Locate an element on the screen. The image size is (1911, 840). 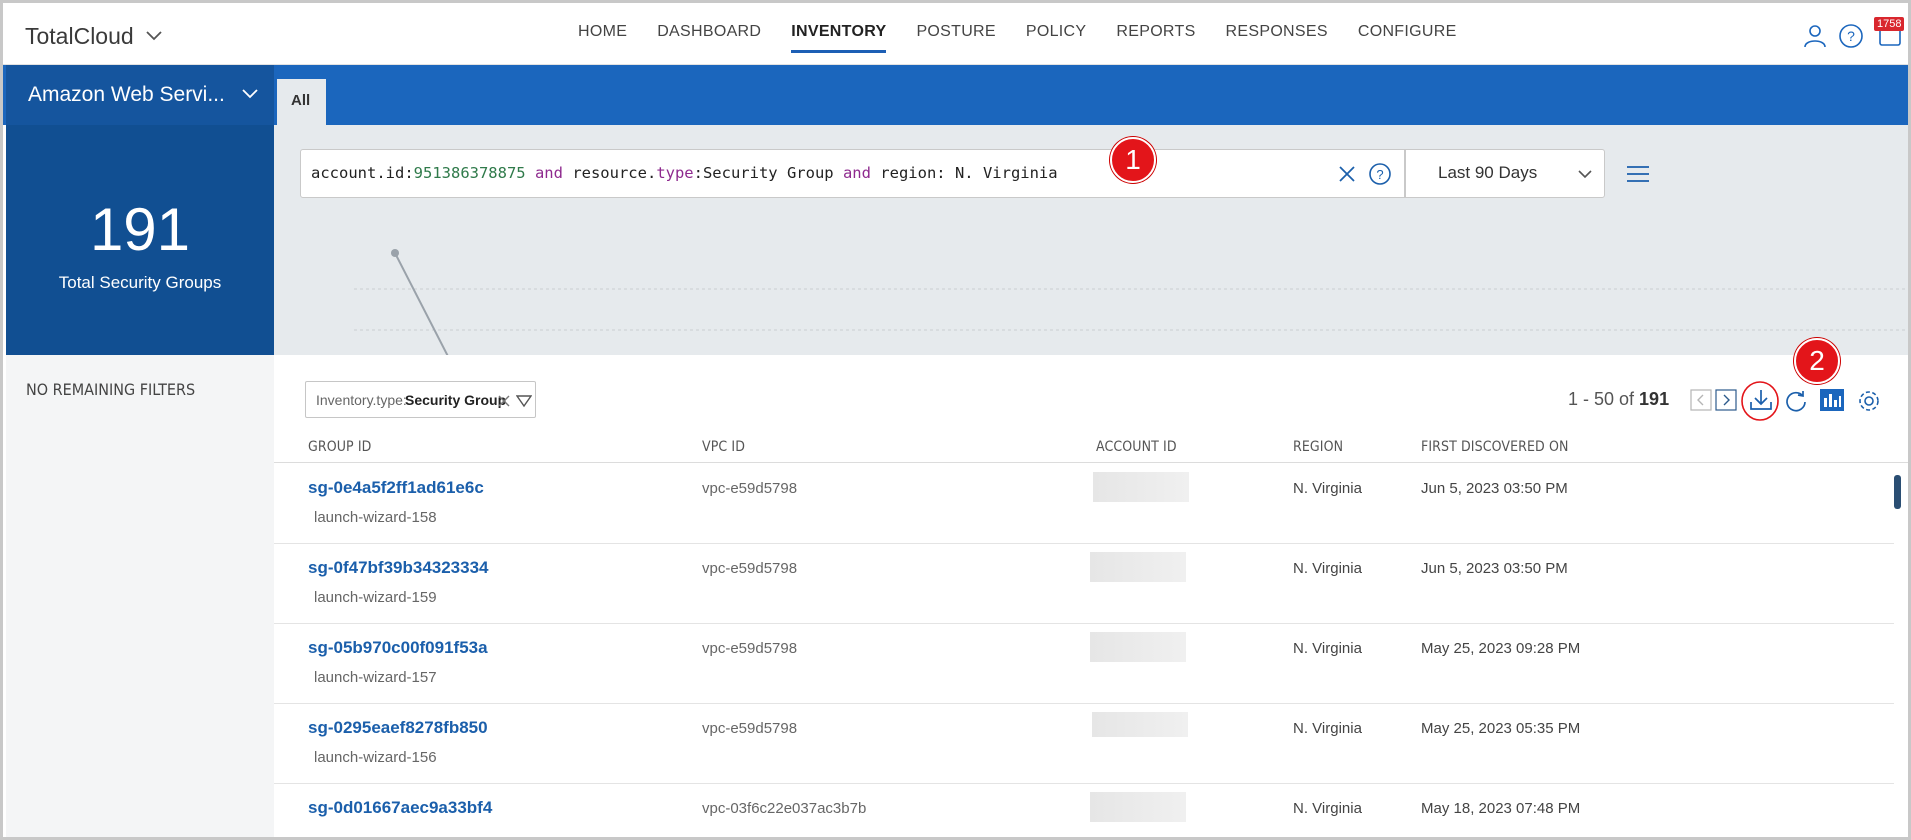
nav-inventory: INVENTORY is located at coordinates (838, 34).